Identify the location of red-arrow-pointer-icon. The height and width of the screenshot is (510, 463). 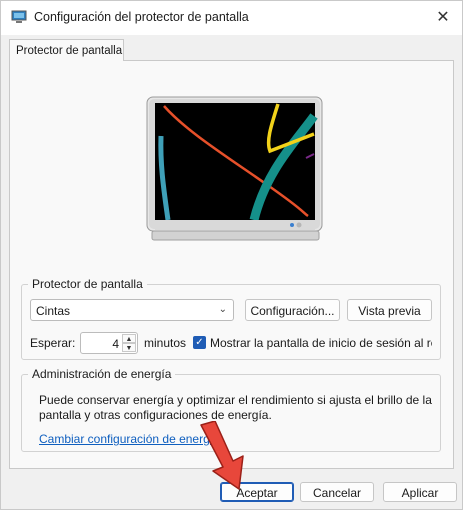
(222, 455).